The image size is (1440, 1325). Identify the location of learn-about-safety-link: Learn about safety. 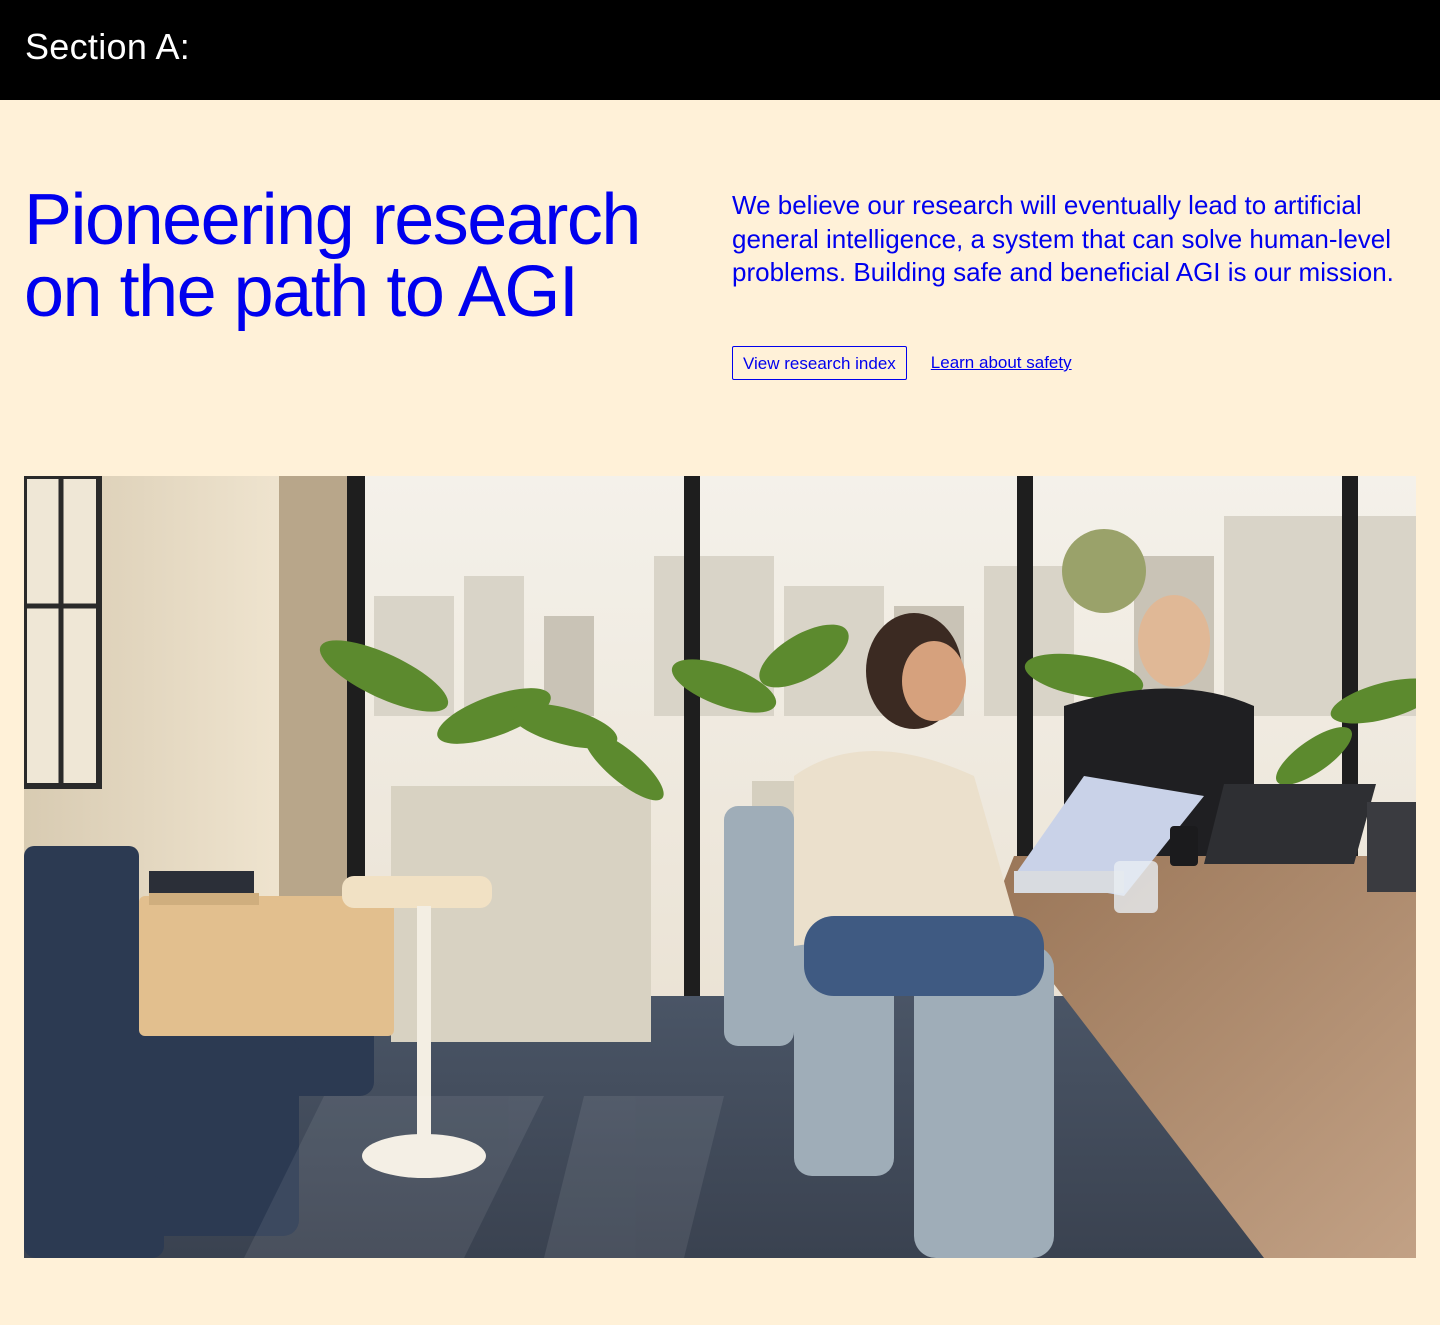
(1001, 363).